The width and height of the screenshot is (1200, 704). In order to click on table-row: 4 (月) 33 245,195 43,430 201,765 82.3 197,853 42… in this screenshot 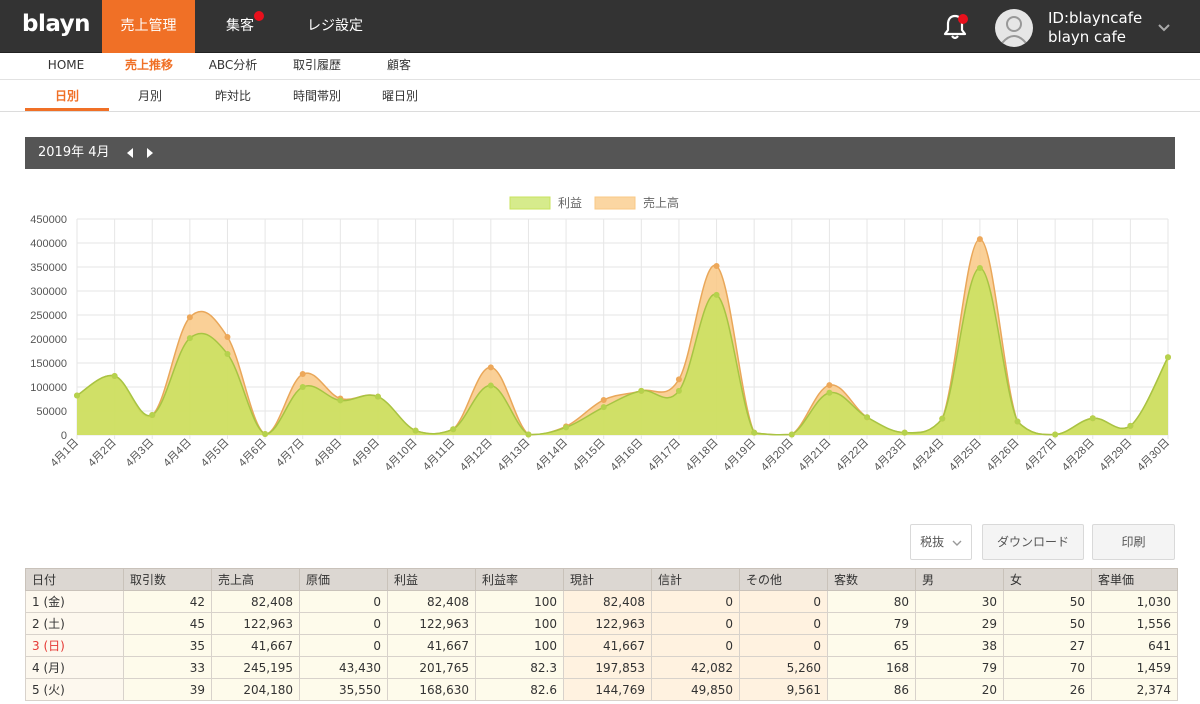, I will do `click(601, 667)`.